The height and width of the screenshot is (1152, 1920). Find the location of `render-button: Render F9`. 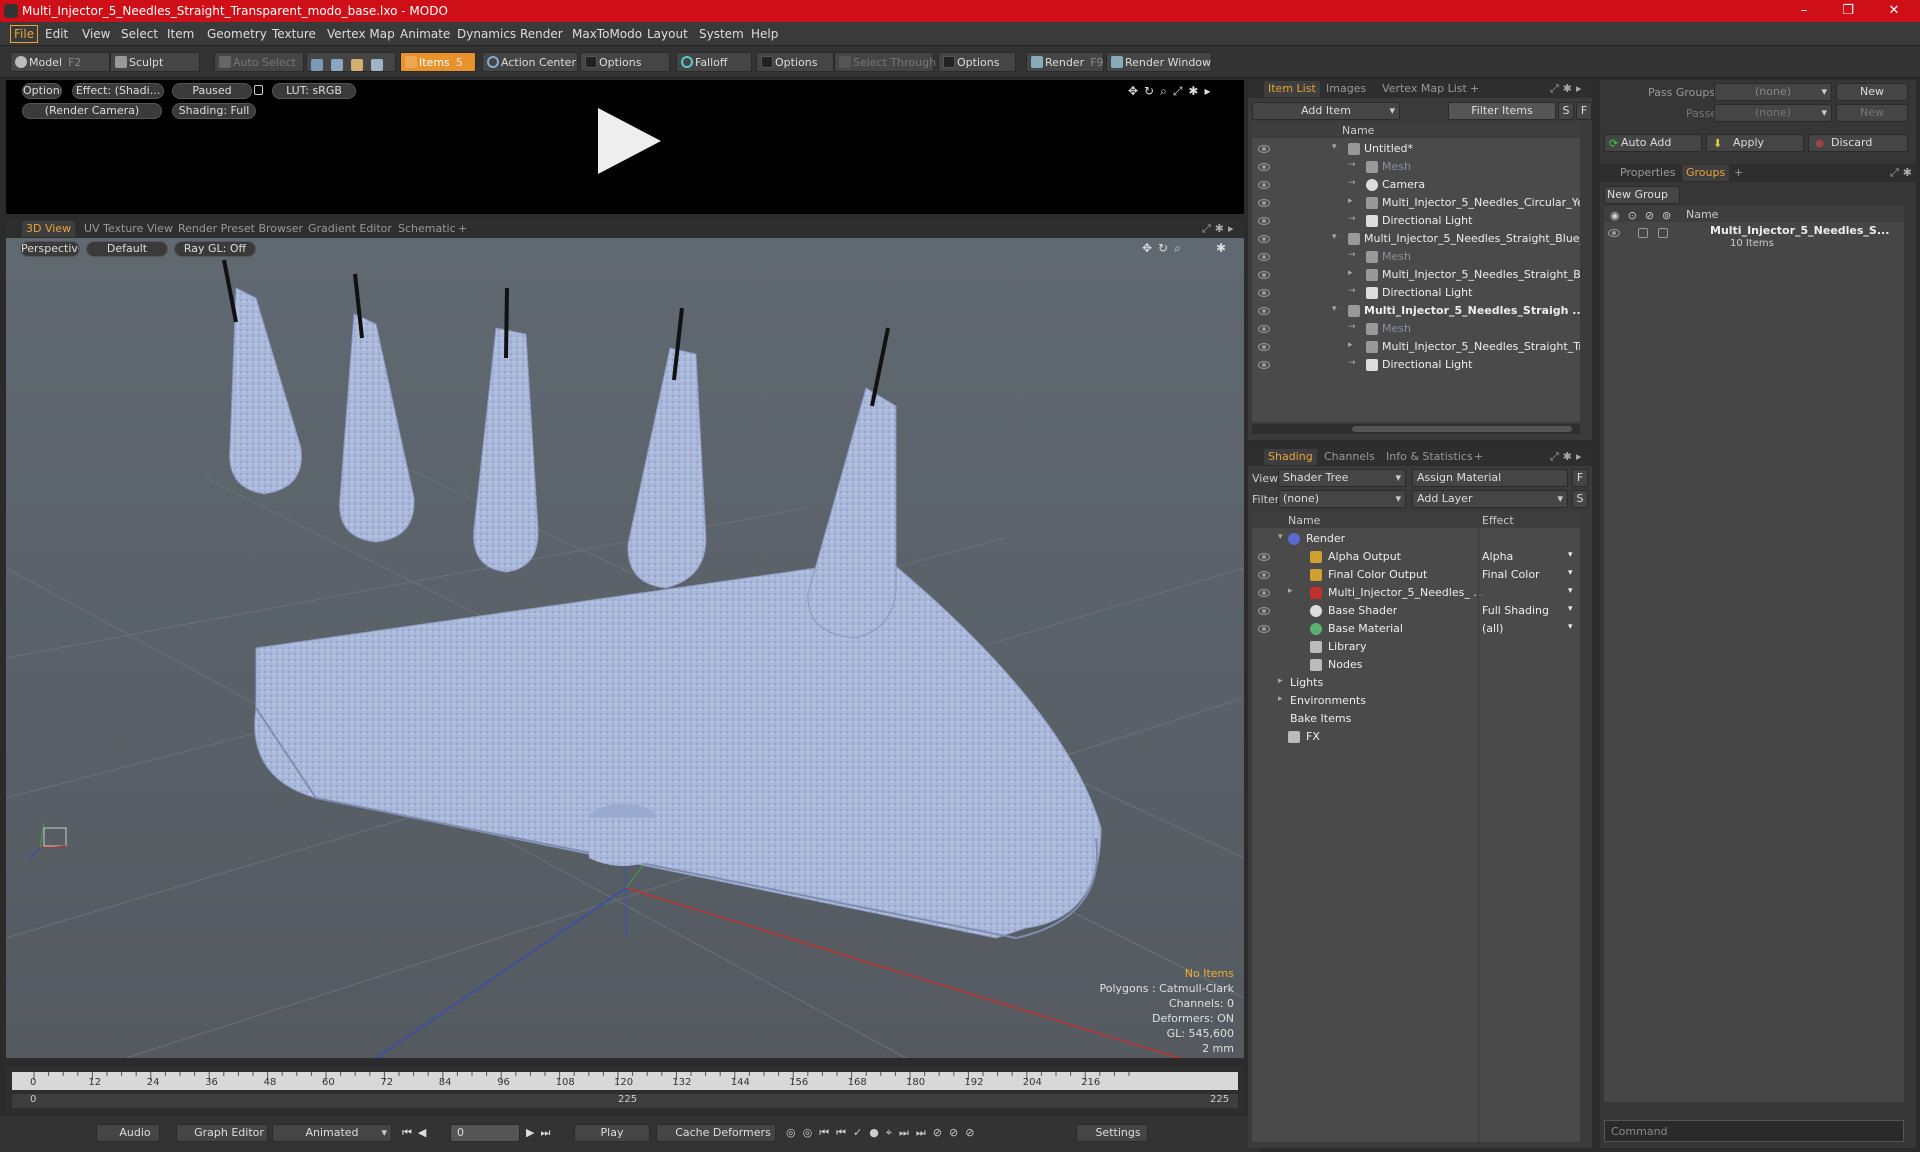

render-button: Render F9 is located at coordinates (1065, 62).